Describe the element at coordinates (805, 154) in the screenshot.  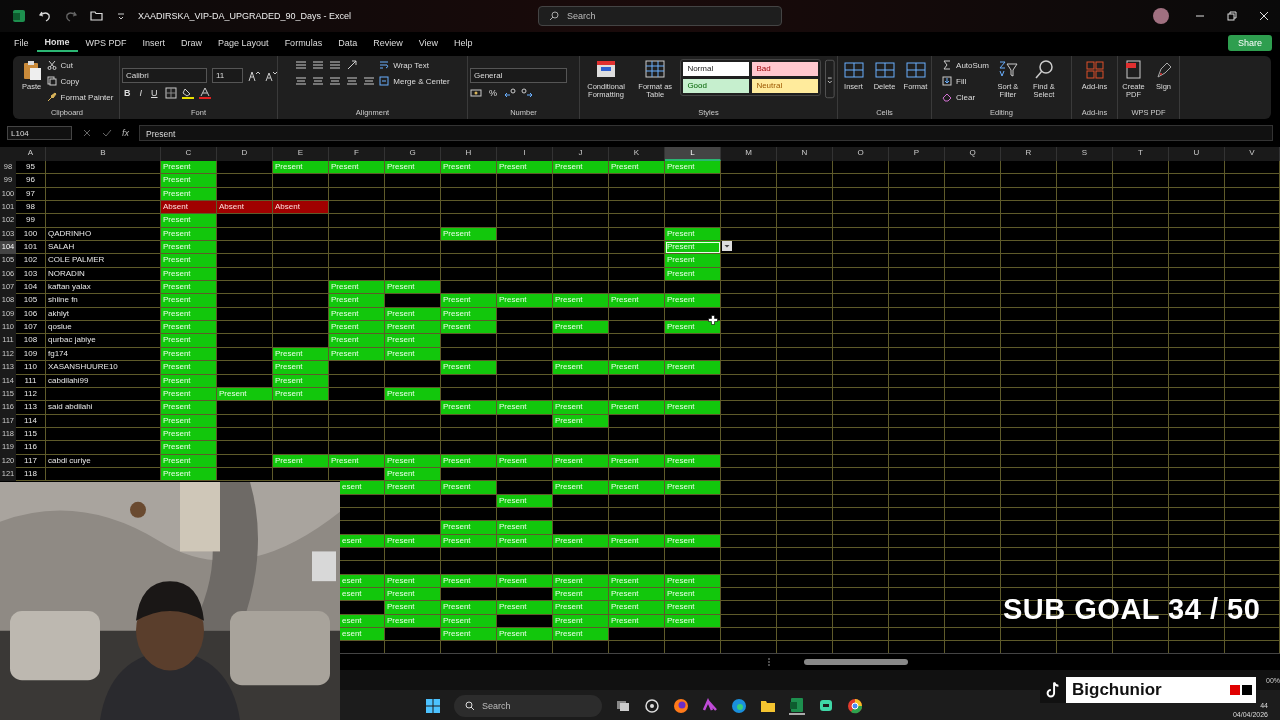
I see `column-header: N` at that location.